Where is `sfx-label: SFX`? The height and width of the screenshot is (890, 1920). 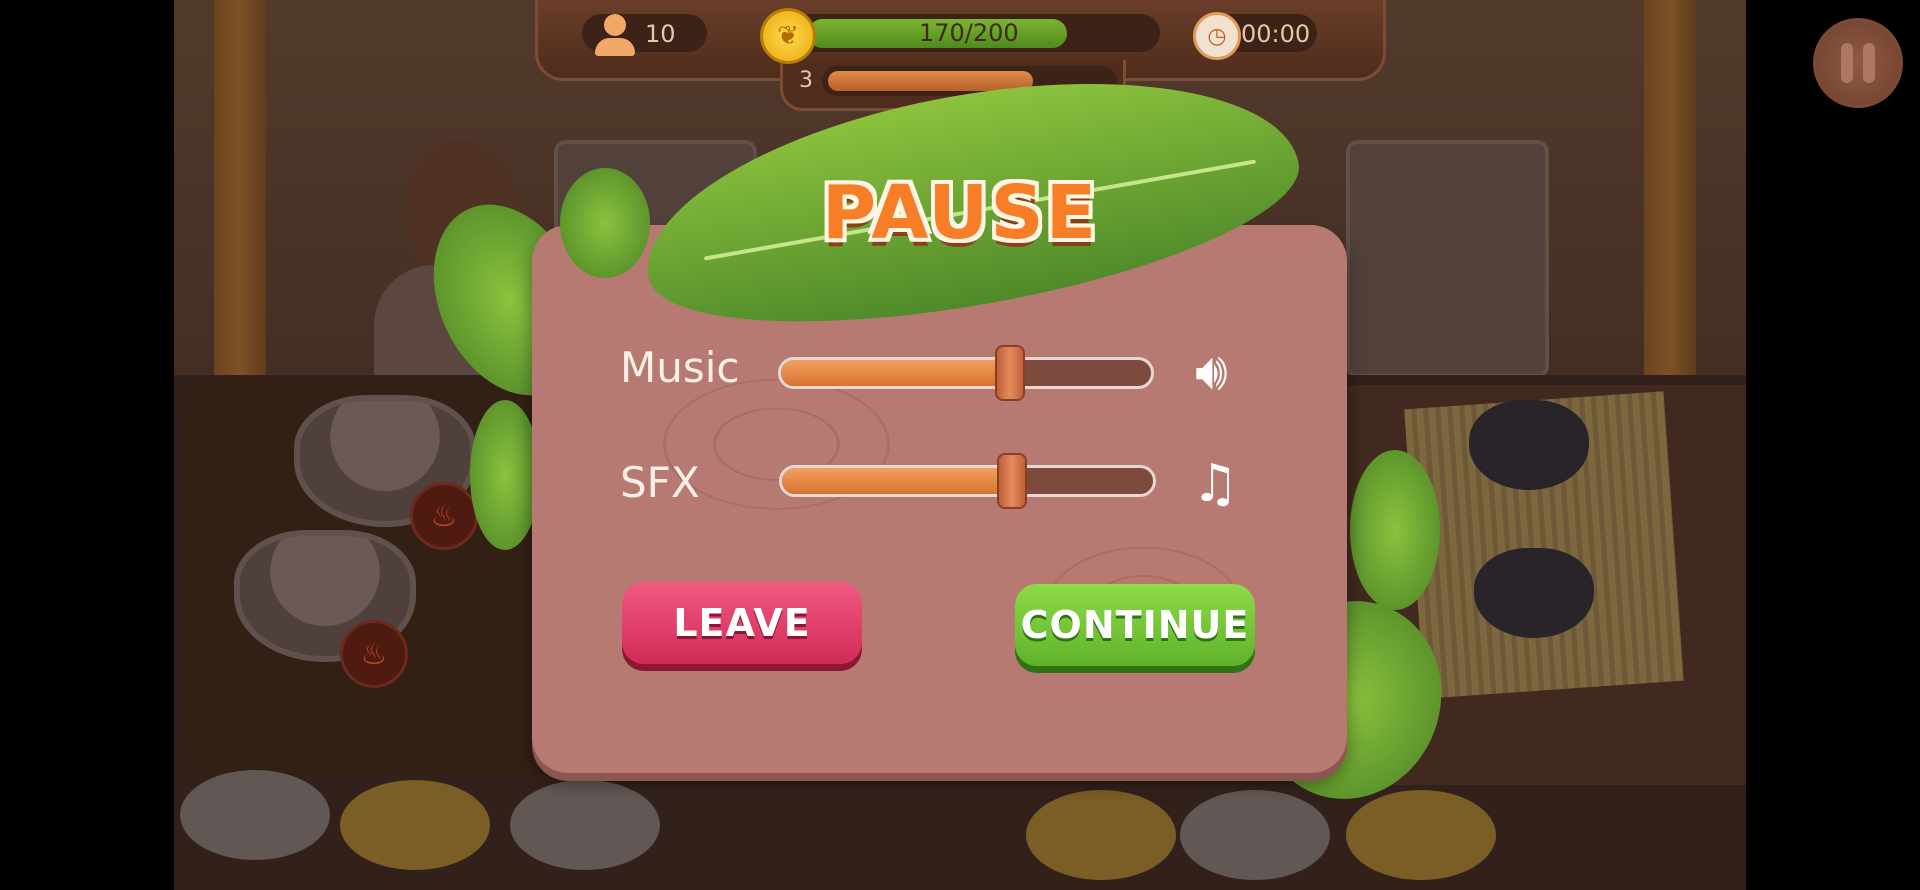
sfx-label: SFX is located at coordinates (660, 482).